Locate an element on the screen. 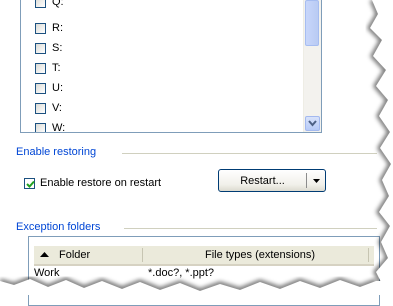  drive-label: S: is located at coordinates (57, 48).